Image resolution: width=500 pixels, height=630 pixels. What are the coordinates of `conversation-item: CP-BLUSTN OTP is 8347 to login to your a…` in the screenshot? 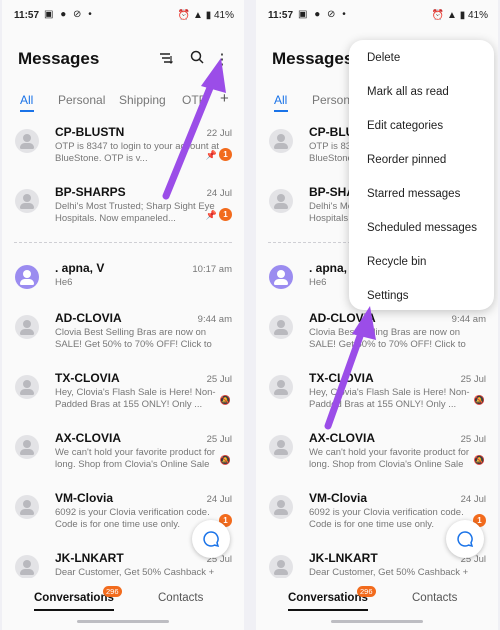 It's located at (123, 149).